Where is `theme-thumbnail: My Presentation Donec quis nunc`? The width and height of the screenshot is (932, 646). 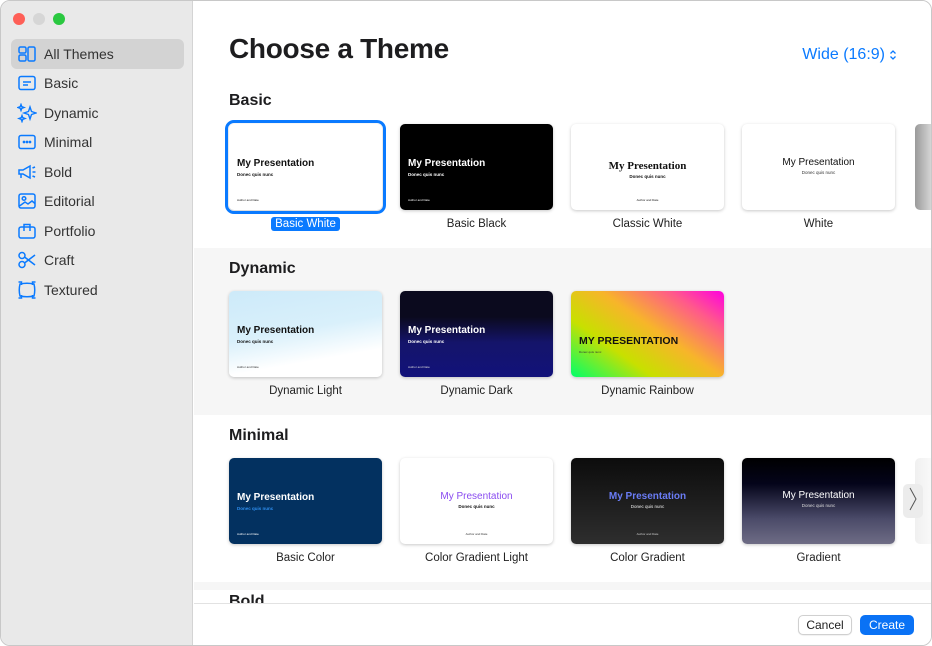
theme-thumbnail: My Presentation Donec quis nunc is located at coordinates (818, 167).